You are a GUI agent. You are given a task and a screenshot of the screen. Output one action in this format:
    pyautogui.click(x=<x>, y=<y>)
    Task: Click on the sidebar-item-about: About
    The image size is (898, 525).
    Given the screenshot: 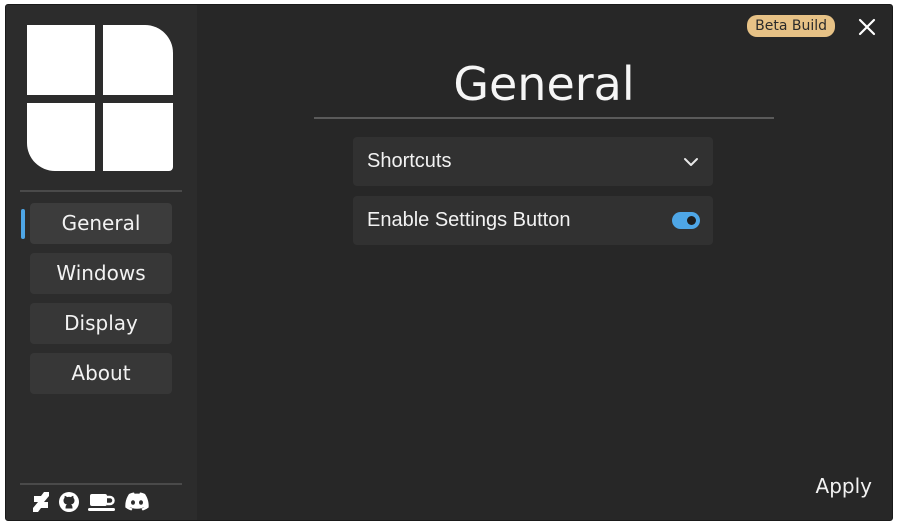 What is the action you would take?
    pyautogui.click(x=101, y=373)
    